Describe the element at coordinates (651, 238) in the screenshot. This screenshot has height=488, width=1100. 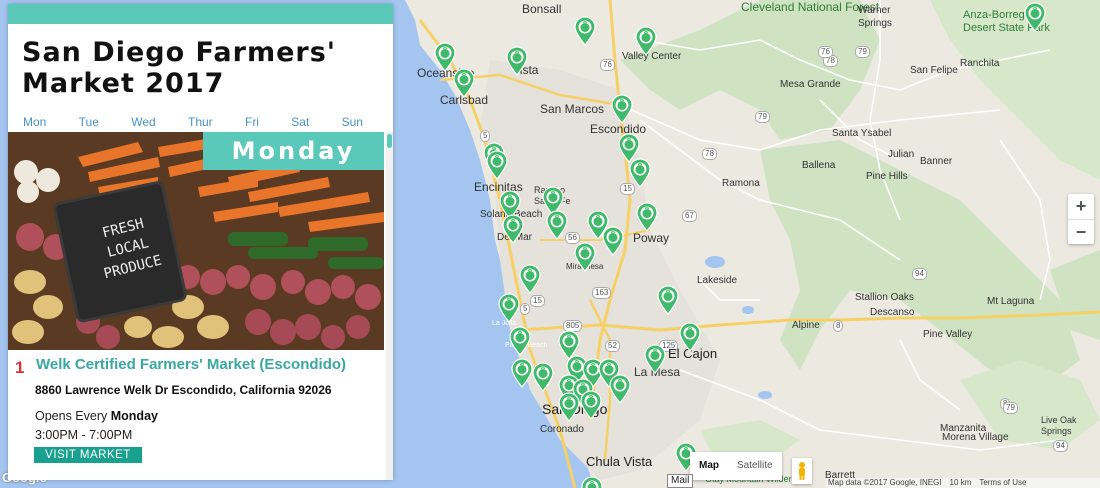
I see `place-label: Poway` at that location.